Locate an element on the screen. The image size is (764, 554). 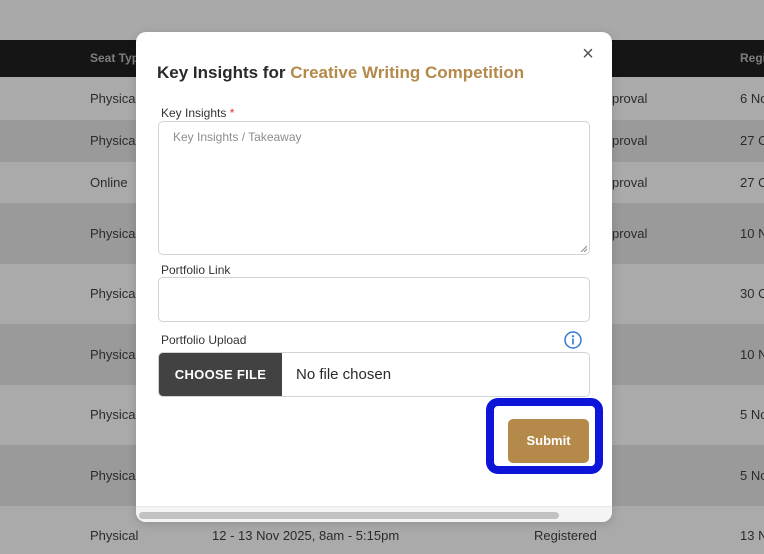
seat-type-cell: Online is located at coordinates (109, 182).